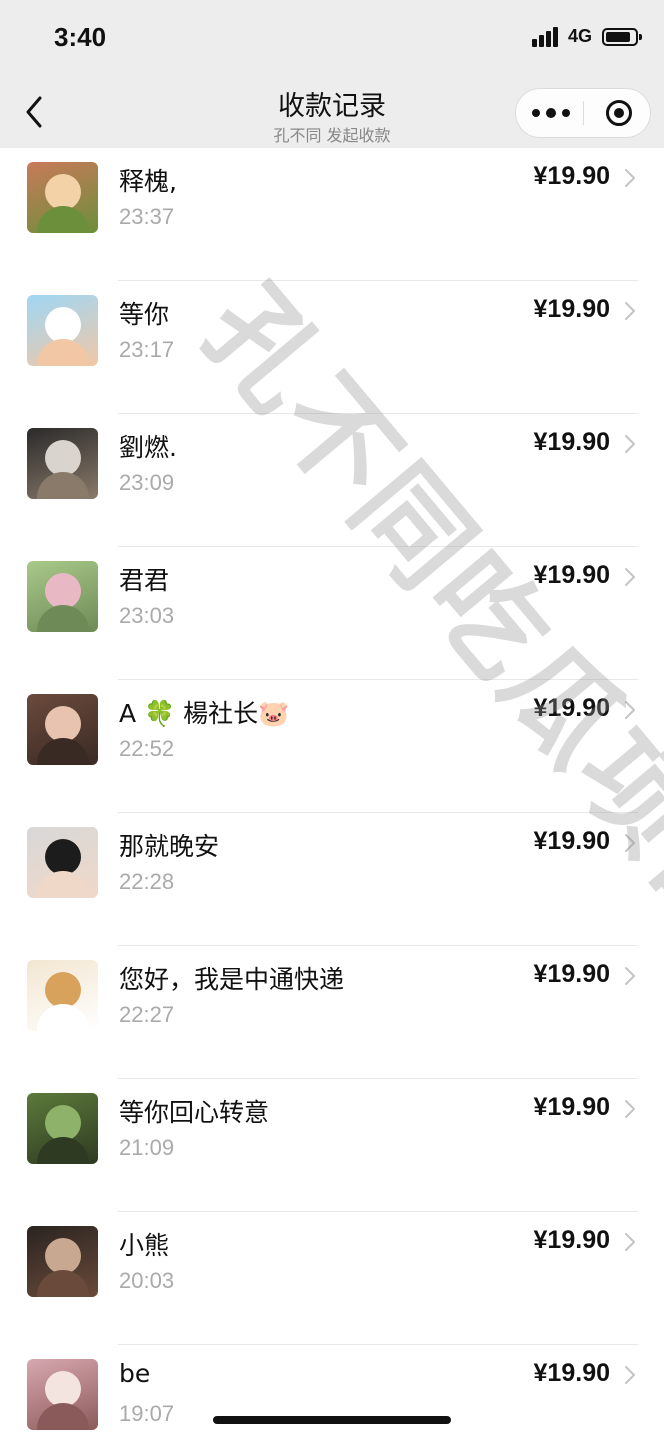 This screenshot has height=1437, width=664. What do you see at coordinates (622, 36) in the screenshot?
I see `battery-icon` at bounding box center [622, 36].